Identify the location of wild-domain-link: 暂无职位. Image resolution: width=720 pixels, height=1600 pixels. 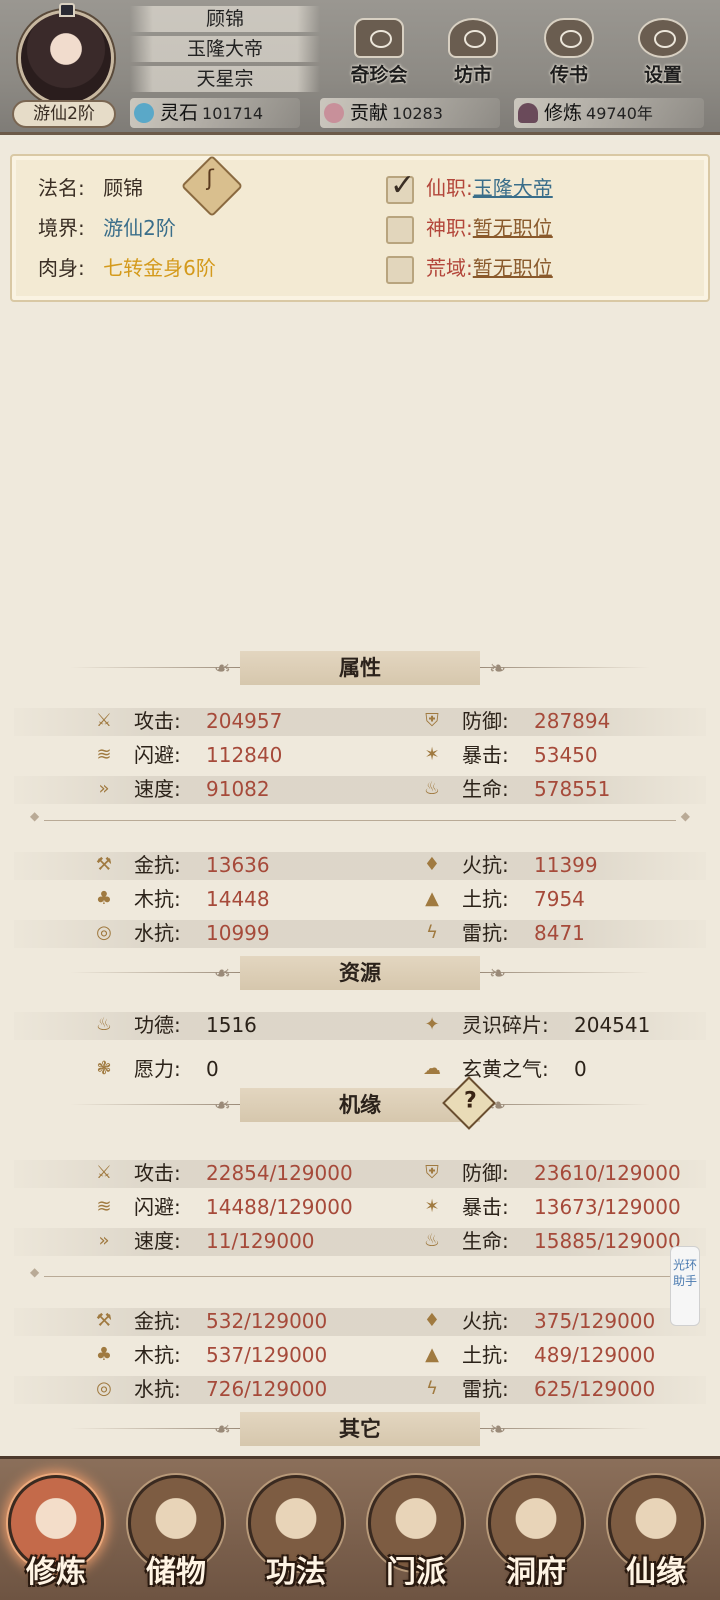
(513, 268).